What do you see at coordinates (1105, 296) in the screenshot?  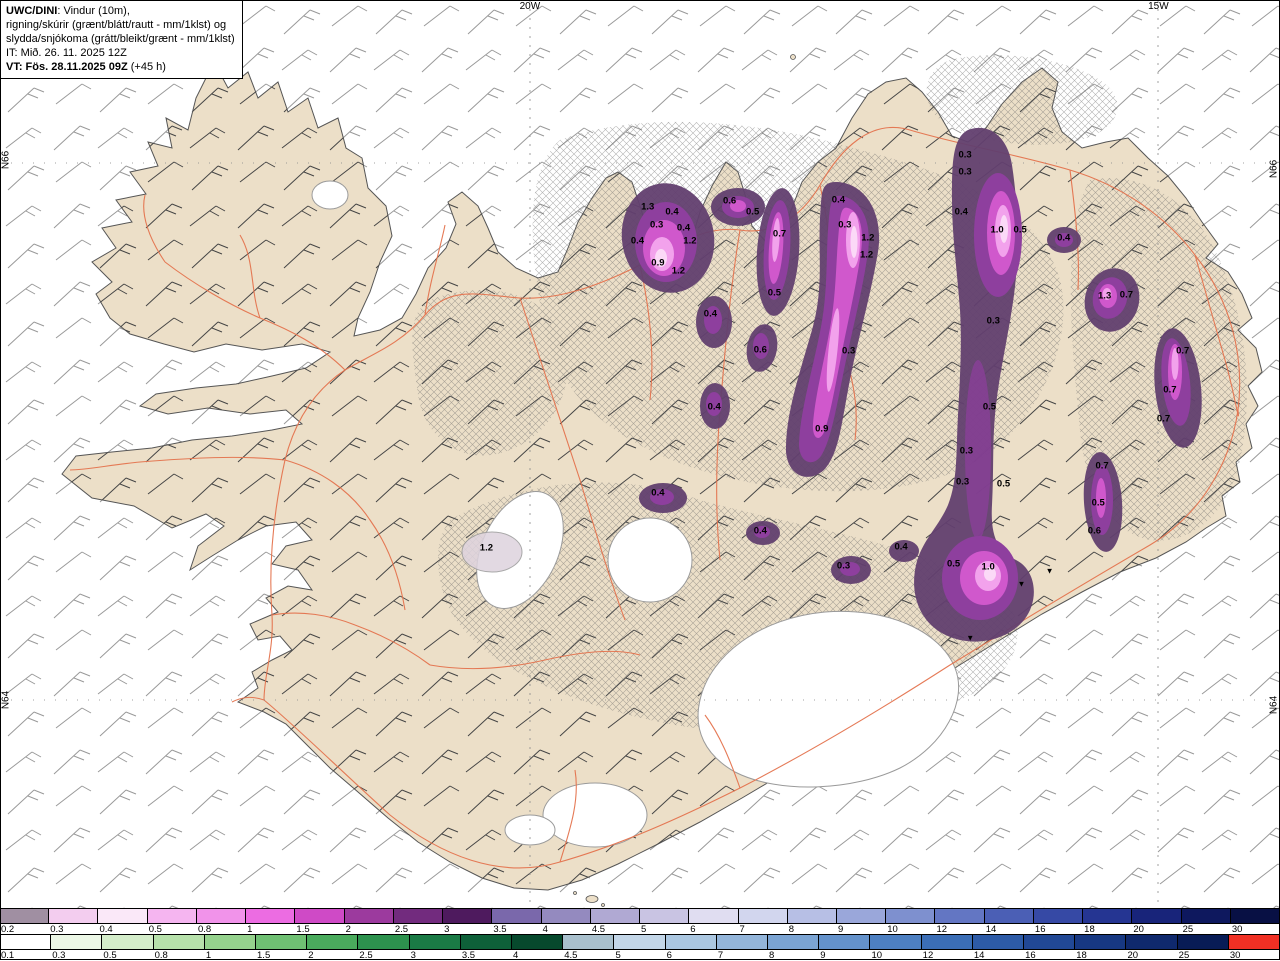 I see `precip-value-label: 1.3` at bounding box center [1105, 296].